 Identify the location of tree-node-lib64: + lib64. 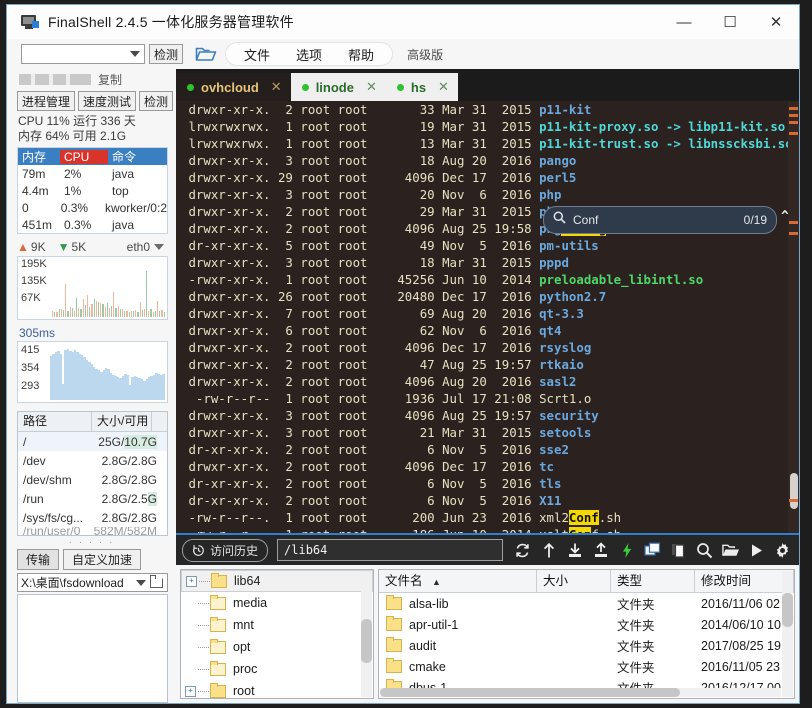
(277, 581).